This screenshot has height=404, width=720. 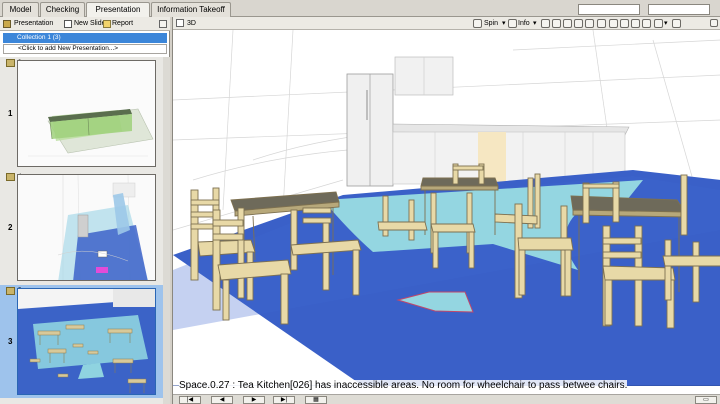 What do you see at coordinates (191, 9) in the screenshot?
I see `tab-information-takeoff: Information Takeoff` at bounding box center [191, 9].